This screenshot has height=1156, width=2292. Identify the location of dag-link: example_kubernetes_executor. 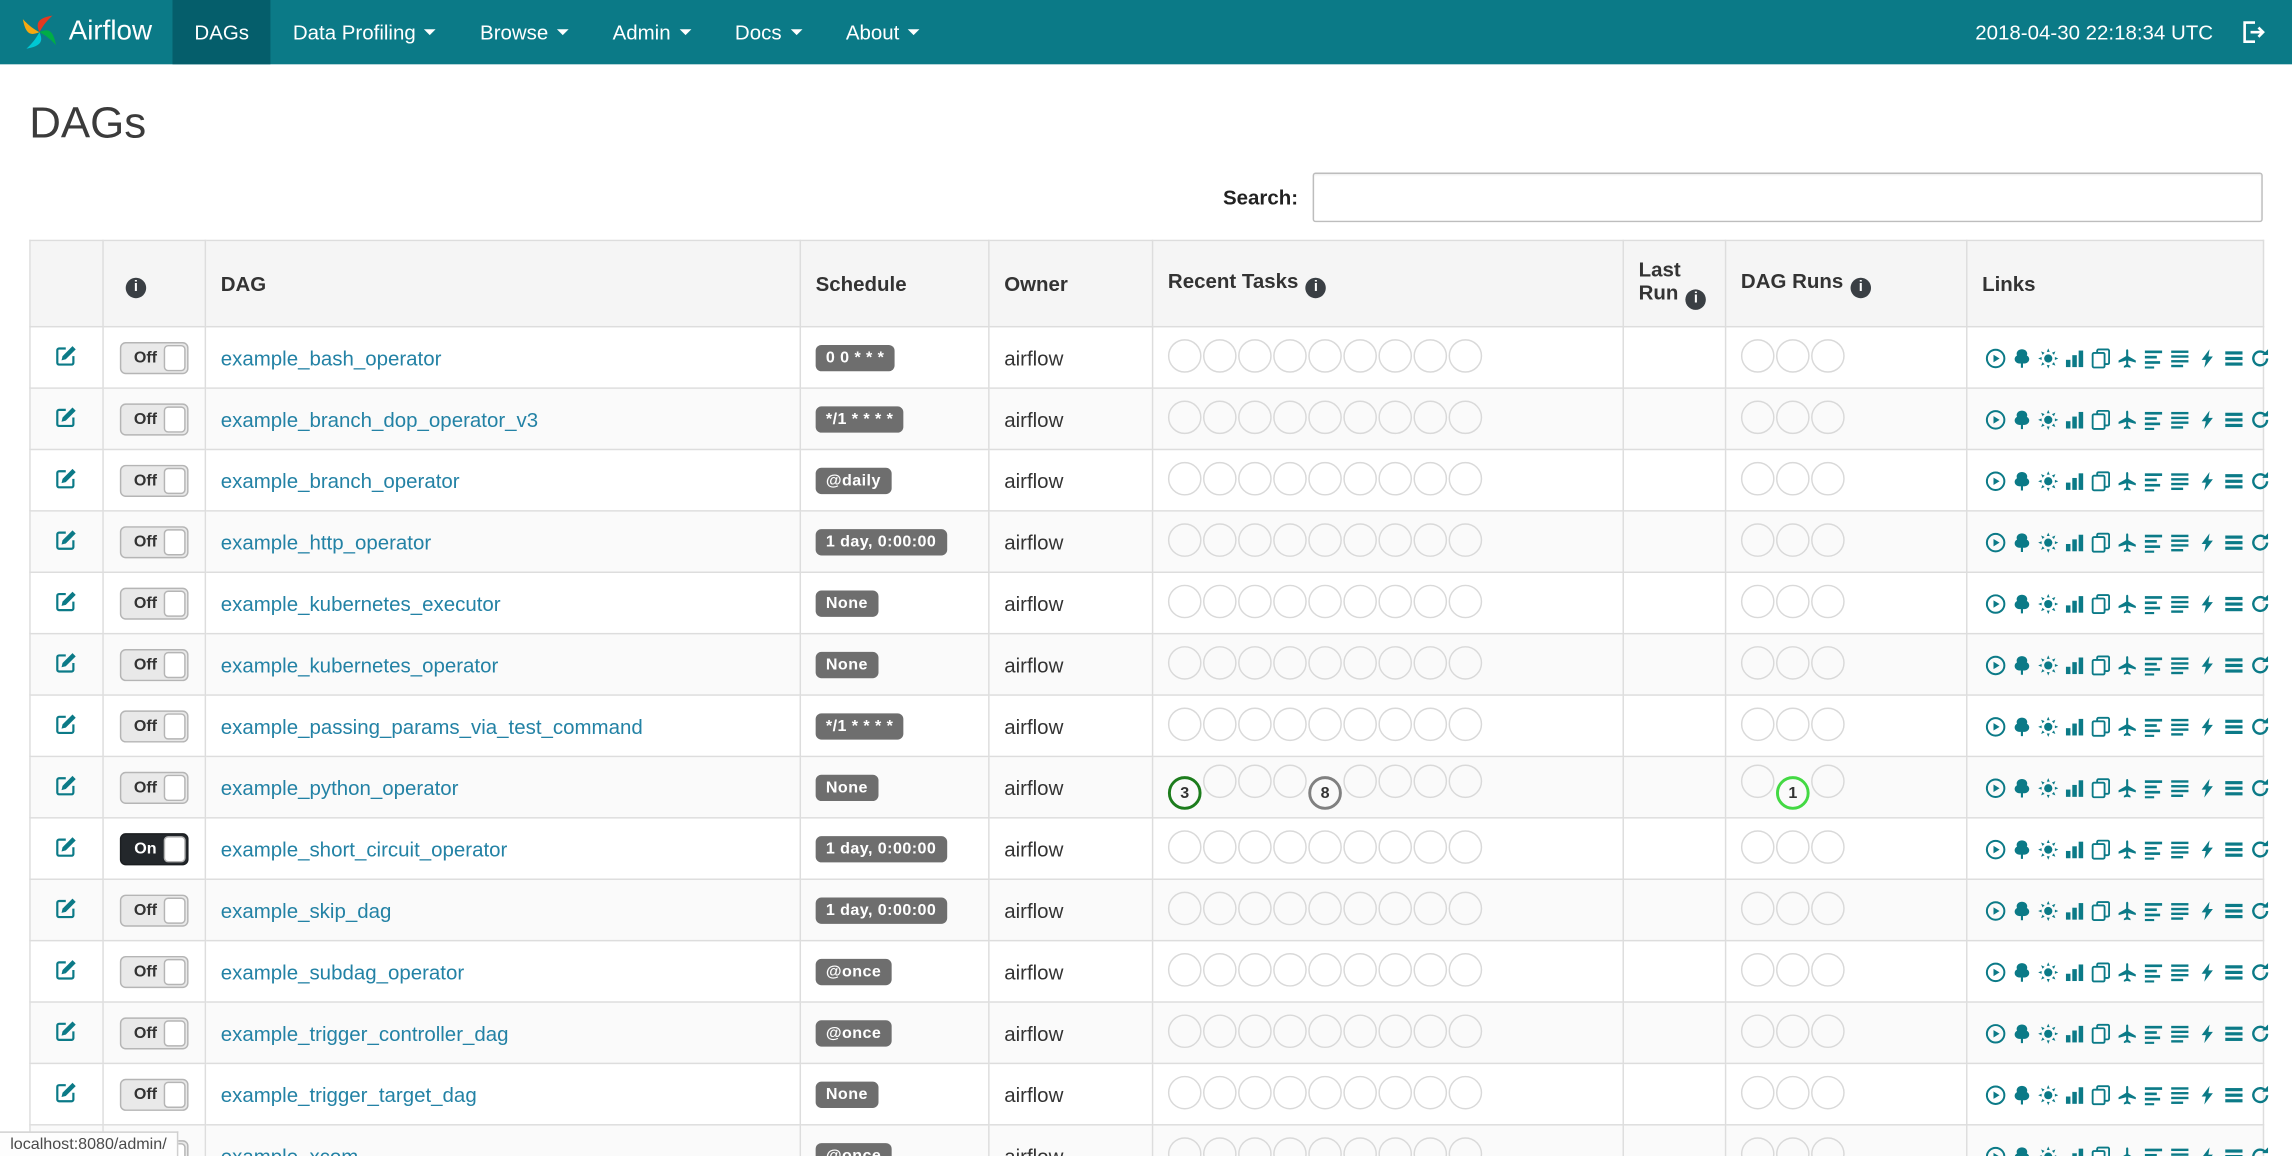
(361, 602).